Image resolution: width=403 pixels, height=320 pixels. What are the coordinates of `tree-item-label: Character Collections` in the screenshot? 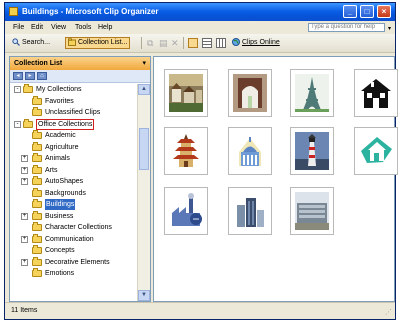 It's located at (78, 227).